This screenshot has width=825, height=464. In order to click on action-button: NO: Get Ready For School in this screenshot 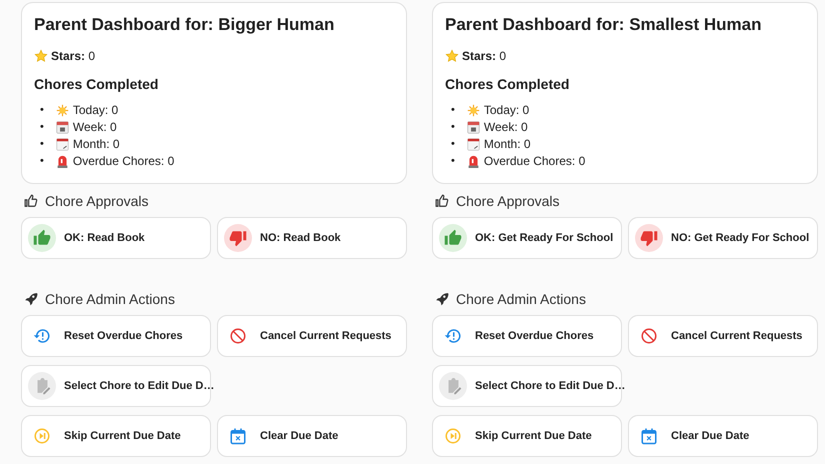, I will do `click(723, 238)`.